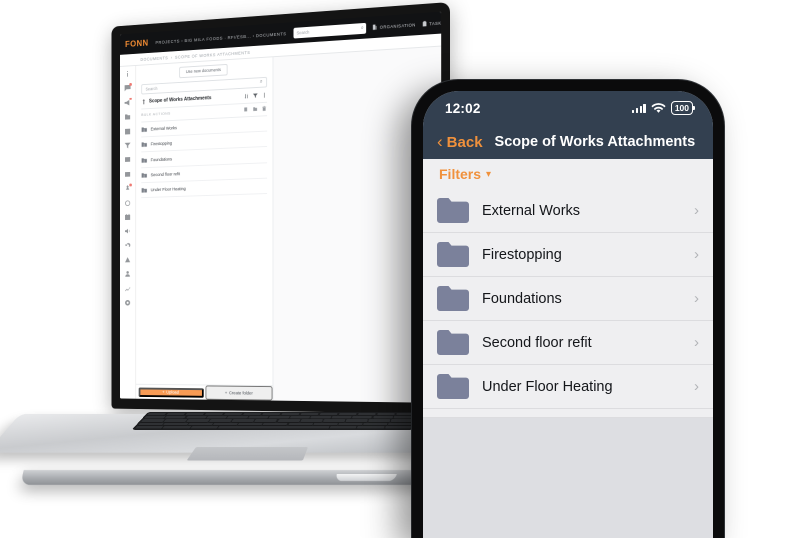 The height and width of the screenshot is (538, 800). I want to click on battery-indicator: 100, so click(683, 108).